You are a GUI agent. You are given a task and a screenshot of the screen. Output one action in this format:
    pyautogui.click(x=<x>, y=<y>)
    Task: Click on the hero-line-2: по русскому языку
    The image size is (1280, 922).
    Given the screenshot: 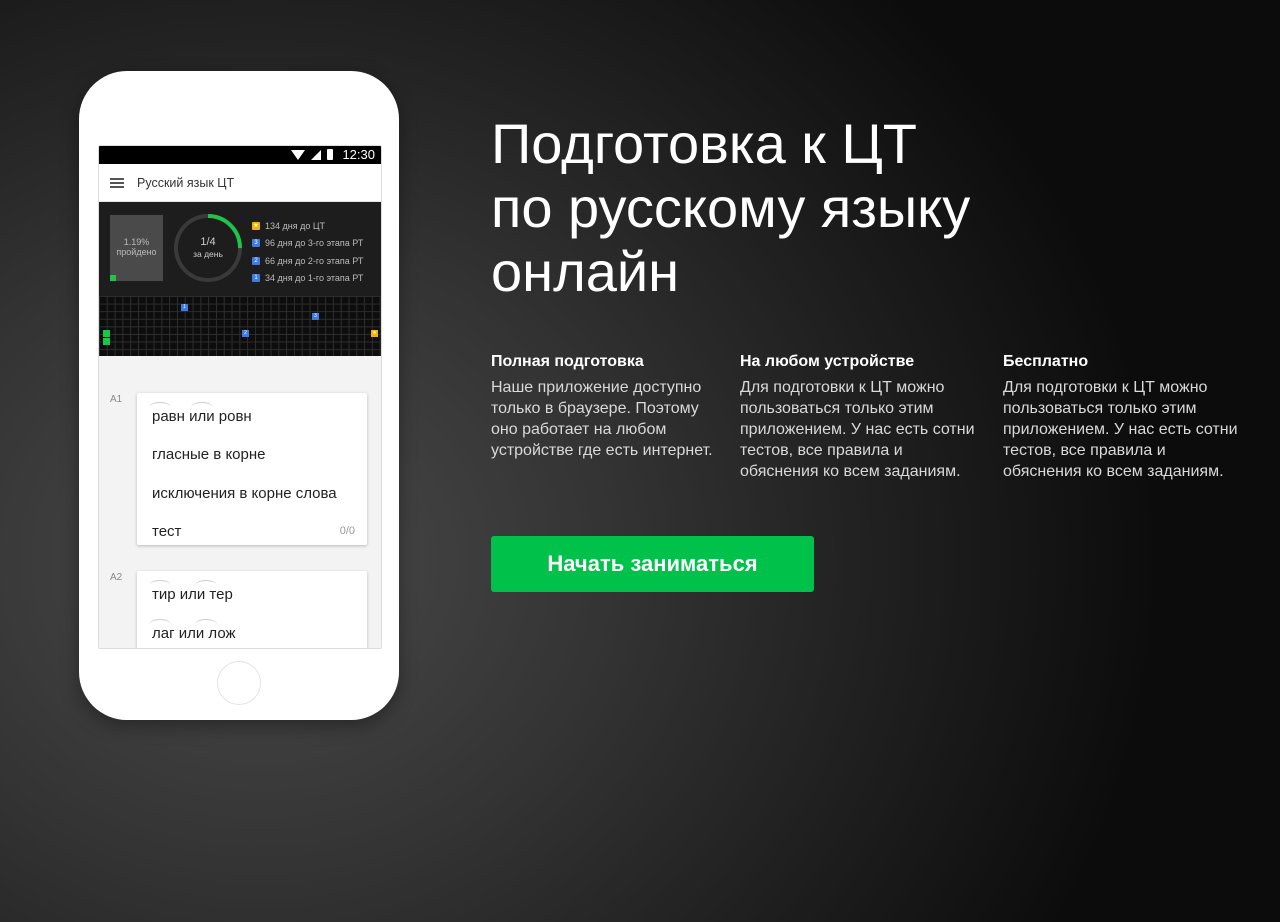 What is the action you would take?
    pyautogui.click(x=731, y=207)
    